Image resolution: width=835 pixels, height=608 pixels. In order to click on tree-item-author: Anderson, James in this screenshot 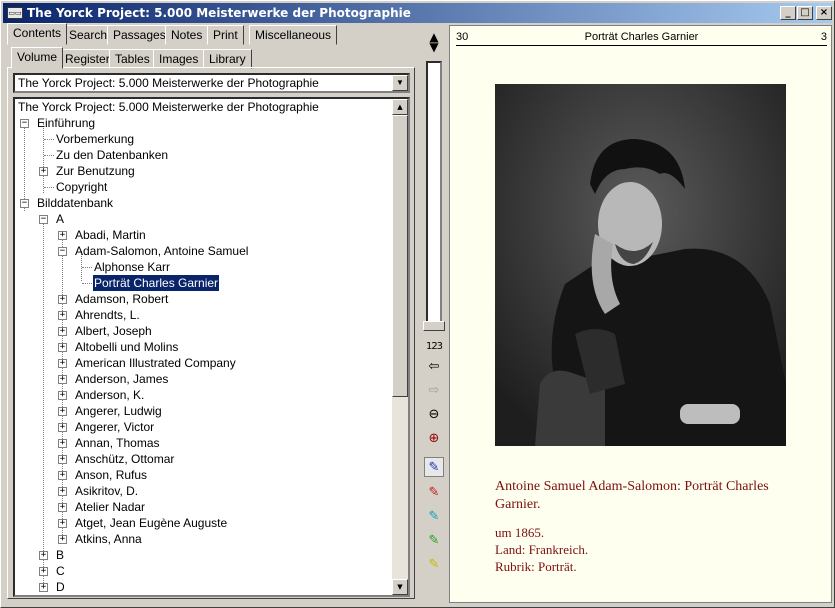, I will do `click(121, 379)`.